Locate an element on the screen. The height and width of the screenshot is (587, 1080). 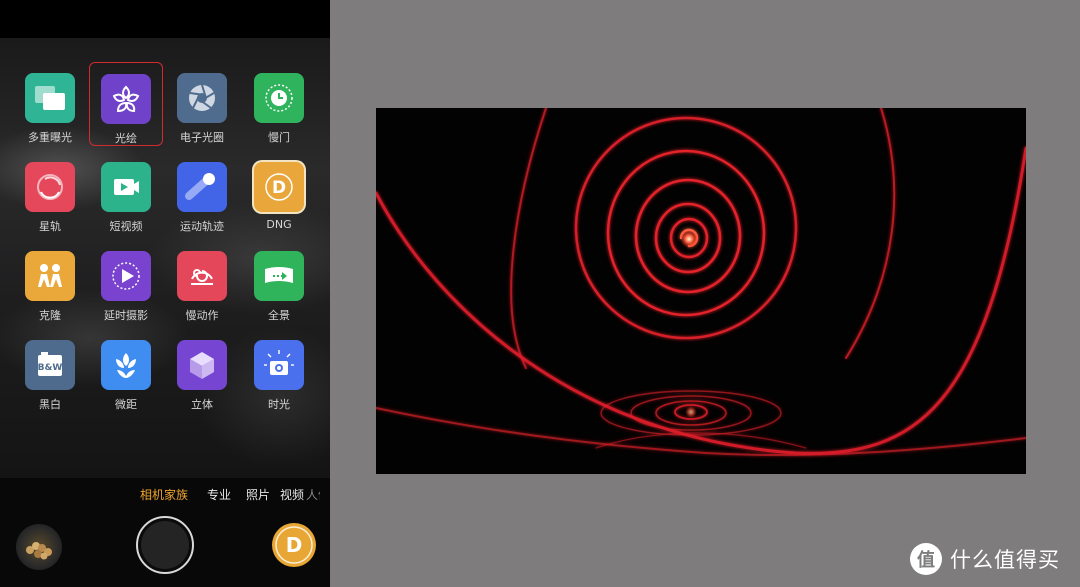
tulip-icon is located at coordinates (126, 365).